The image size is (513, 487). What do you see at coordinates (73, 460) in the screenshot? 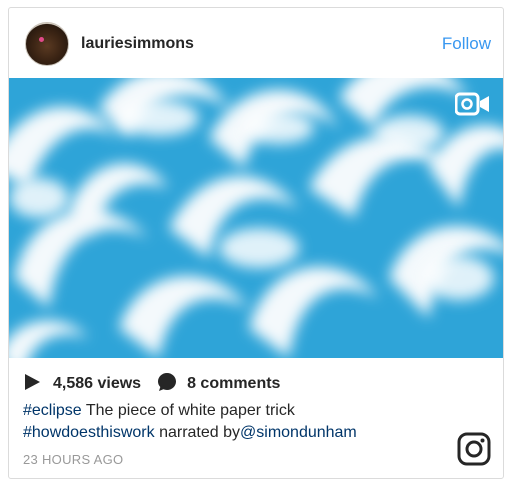
I see `post-timestamp: 23 HOURS AGO` at bounding box center [73, 460].